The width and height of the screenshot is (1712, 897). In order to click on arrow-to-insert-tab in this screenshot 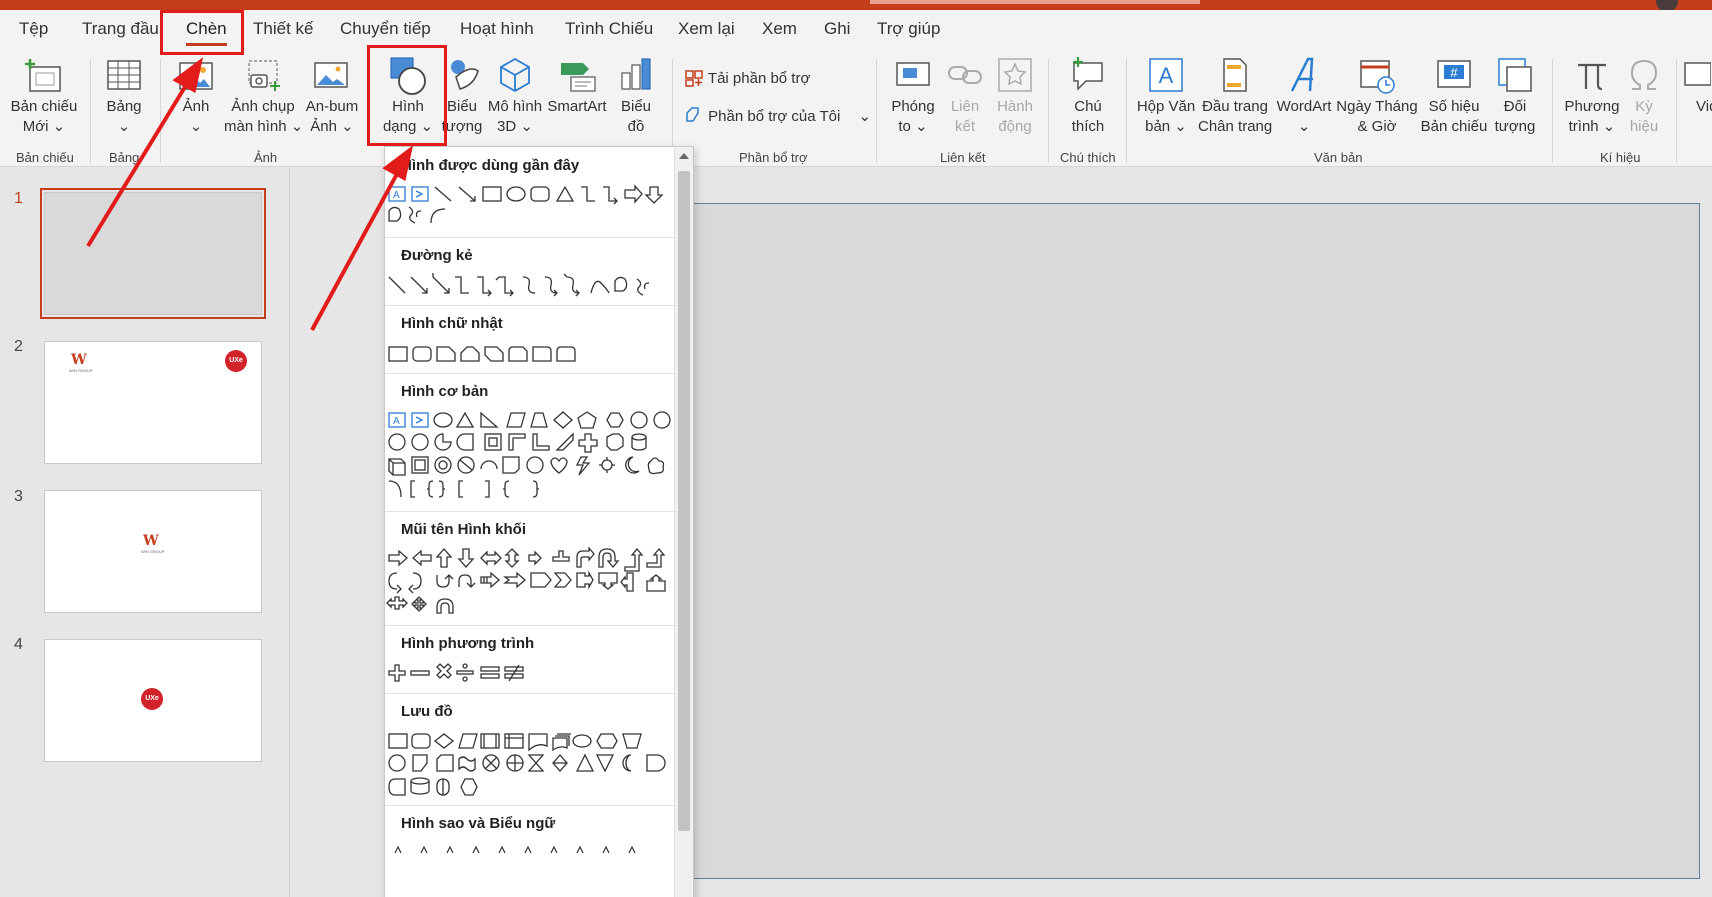, I will do `click(138, 164)`.